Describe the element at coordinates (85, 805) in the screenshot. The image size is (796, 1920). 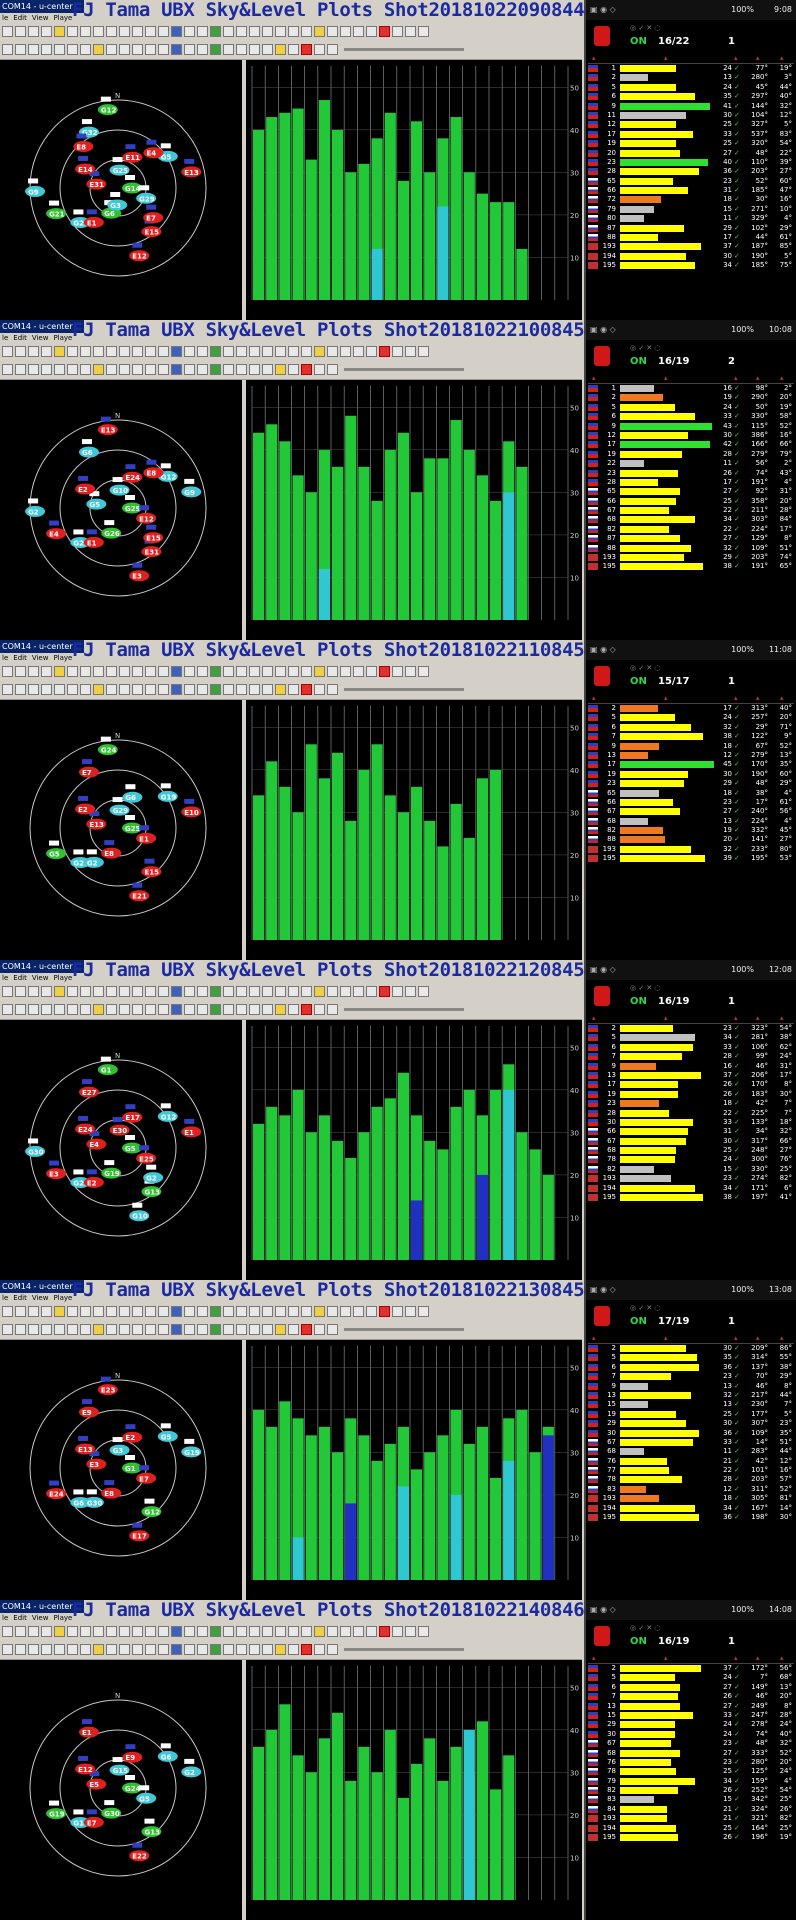
I see `satellite-marker: E2` at that location.